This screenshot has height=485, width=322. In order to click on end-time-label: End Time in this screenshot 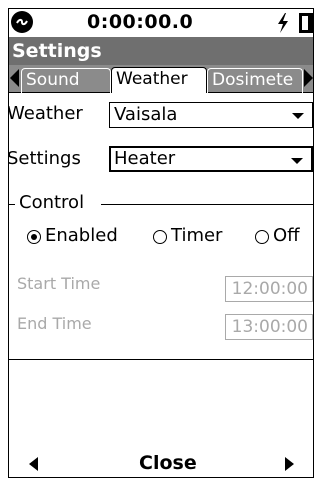, I will do `click(54, 323)`.